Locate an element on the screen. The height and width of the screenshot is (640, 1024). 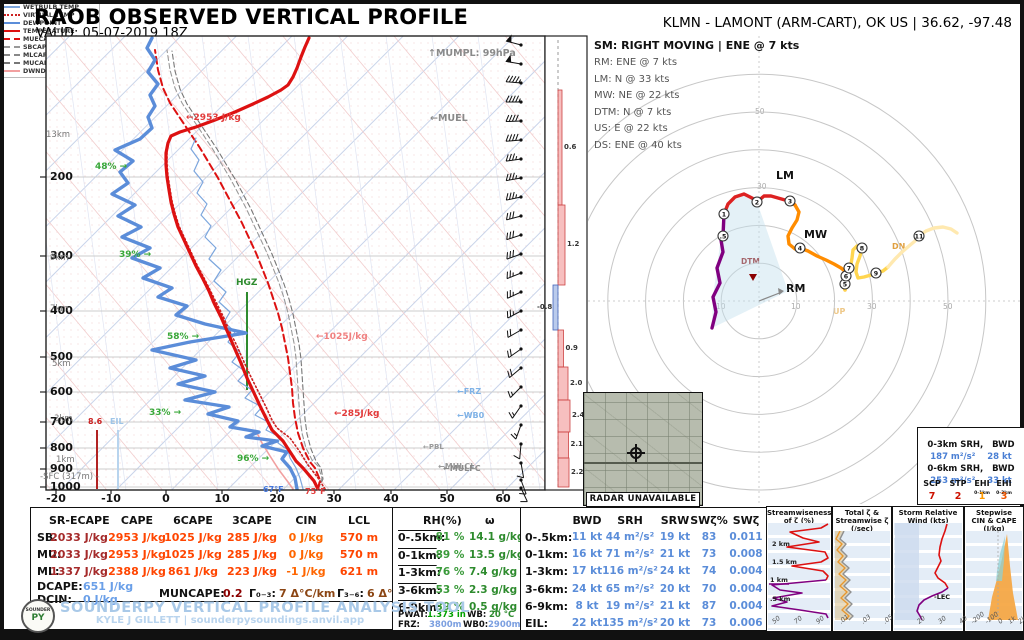
footer-tool-name: SOUNDERPY VERTICAL PROFILE ANALYSIS TOOL is located at coordinates (265, 608).